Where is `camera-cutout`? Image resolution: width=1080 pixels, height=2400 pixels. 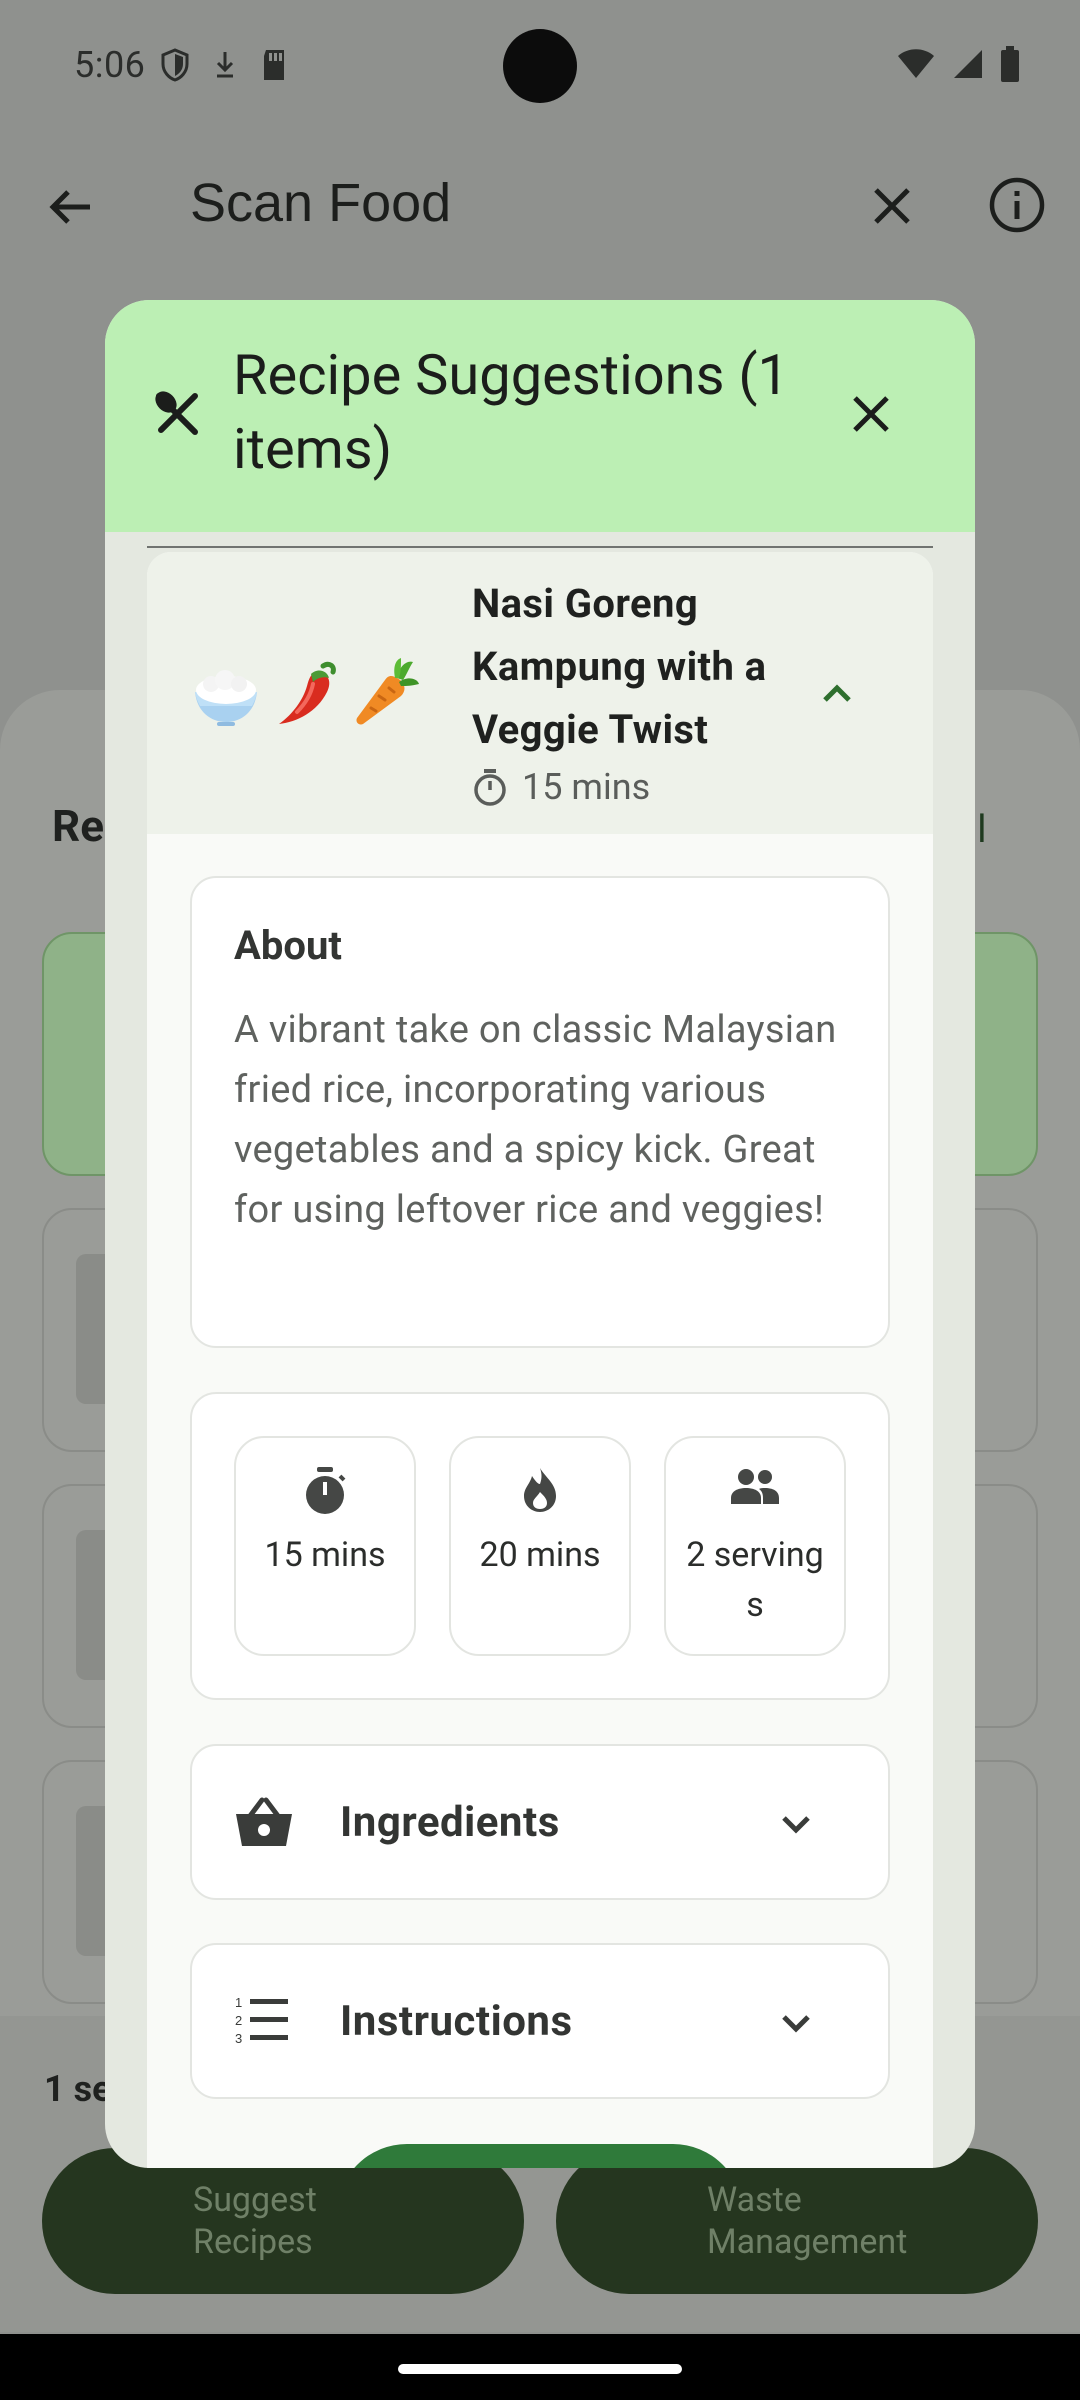 camera-cutout is located at coordinates (540, 66).